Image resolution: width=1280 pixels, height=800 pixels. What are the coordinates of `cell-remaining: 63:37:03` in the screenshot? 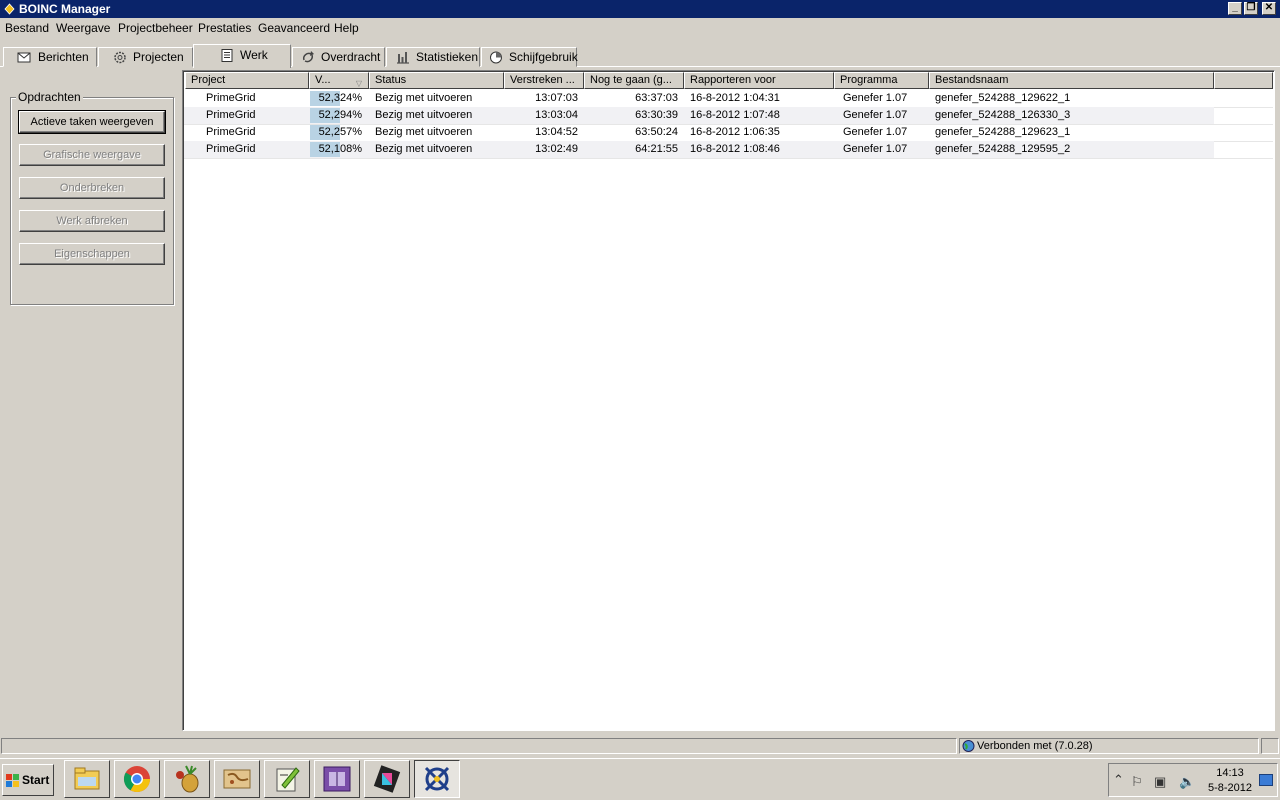 It's located at (656, 98).